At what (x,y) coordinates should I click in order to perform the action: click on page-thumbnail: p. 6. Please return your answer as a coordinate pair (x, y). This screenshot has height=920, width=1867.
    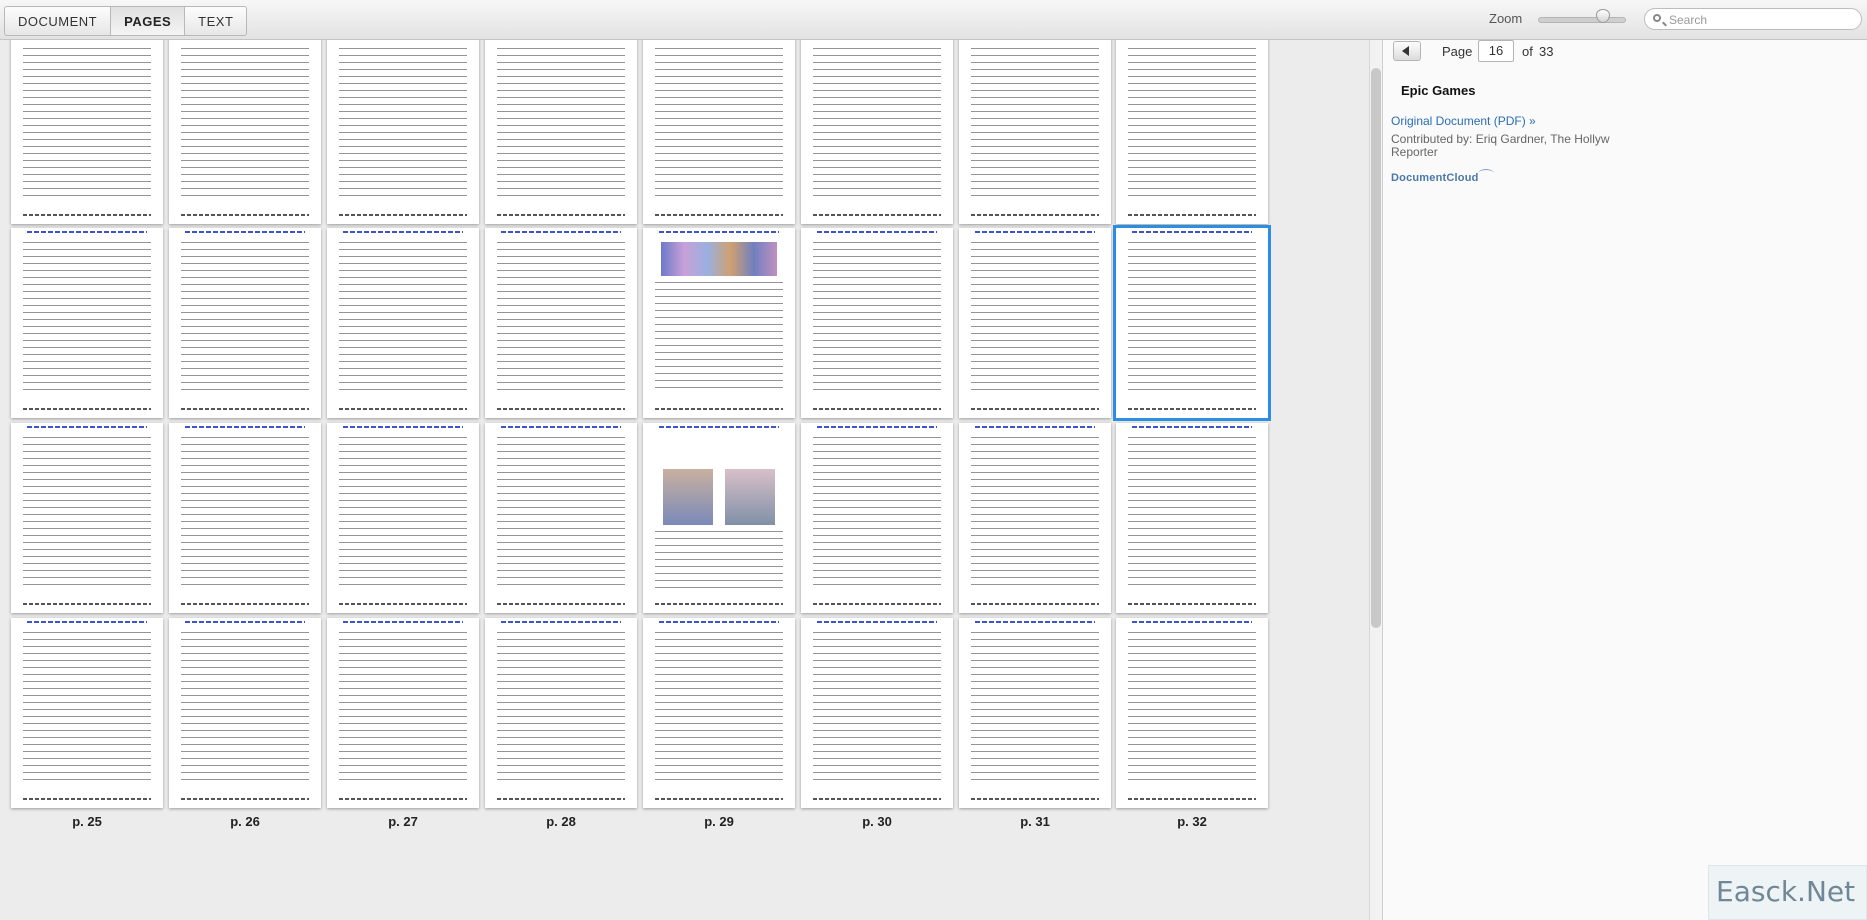
    Looking at the image, I should click on (877, 142).